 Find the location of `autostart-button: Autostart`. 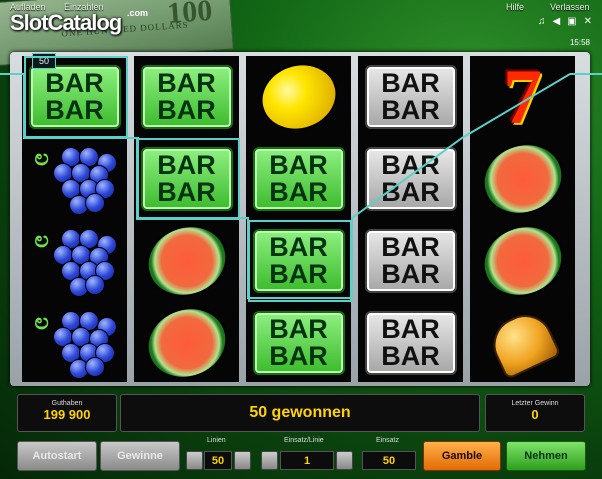

autostart-button: Autostart is located at coordinates (57, 456).